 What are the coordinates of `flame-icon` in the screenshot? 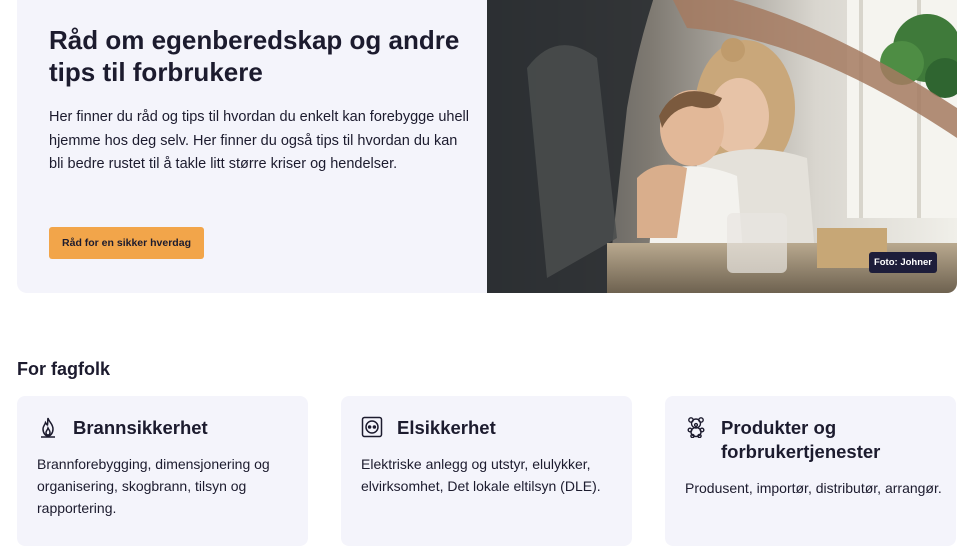 It's located at (48, 427).